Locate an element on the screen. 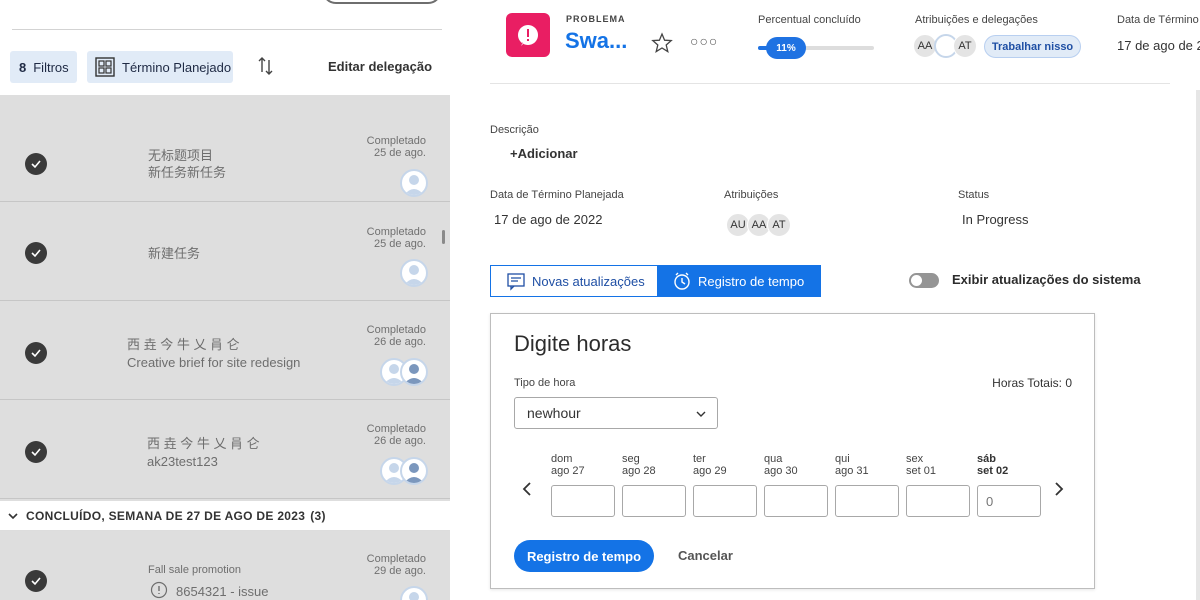 The image size is (1200, 600). clock-icon is located at coordinates (682, 281).